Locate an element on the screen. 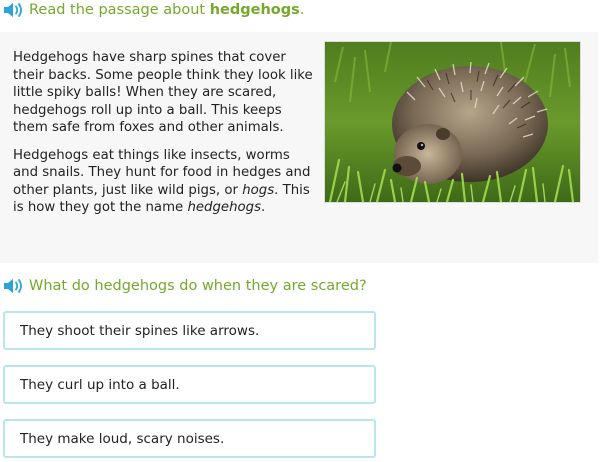 Image resolution: width=600 pixels, height=462 pixels. paragraph-2-part-3: . is located at coordinates (263, 207).